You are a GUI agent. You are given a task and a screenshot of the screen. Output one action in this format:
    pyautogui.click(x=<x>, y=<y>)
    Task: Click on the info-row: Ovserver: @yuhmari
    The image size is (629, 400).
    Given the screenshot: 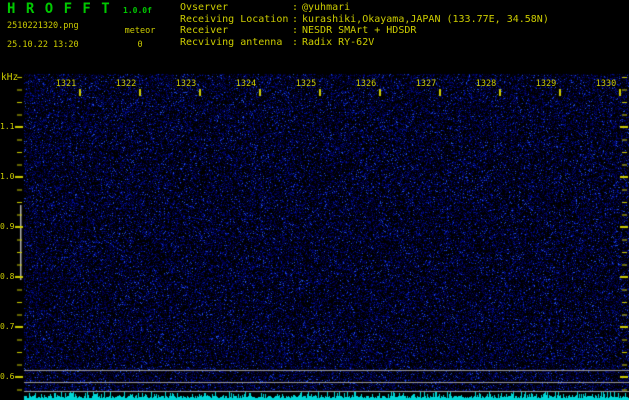 What is the action you would take?
    pyautogui.click(x=402, y=8)
    